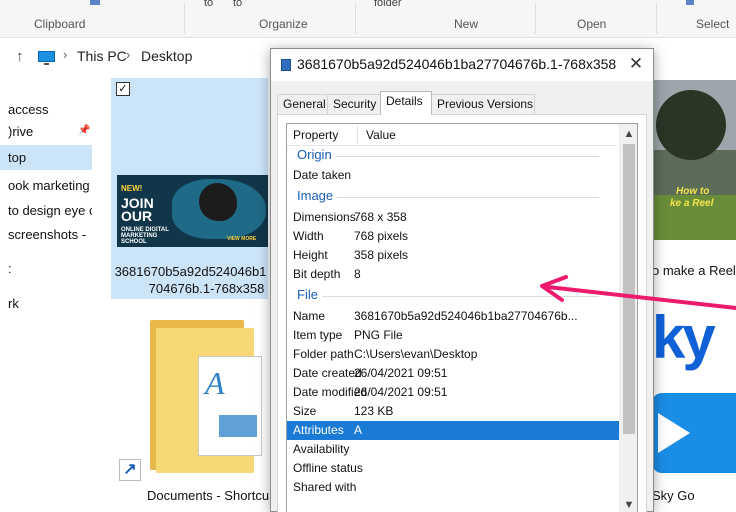 This screenshot has height=512, width=736. I want to click on property-value: 8, so click(357, 274).